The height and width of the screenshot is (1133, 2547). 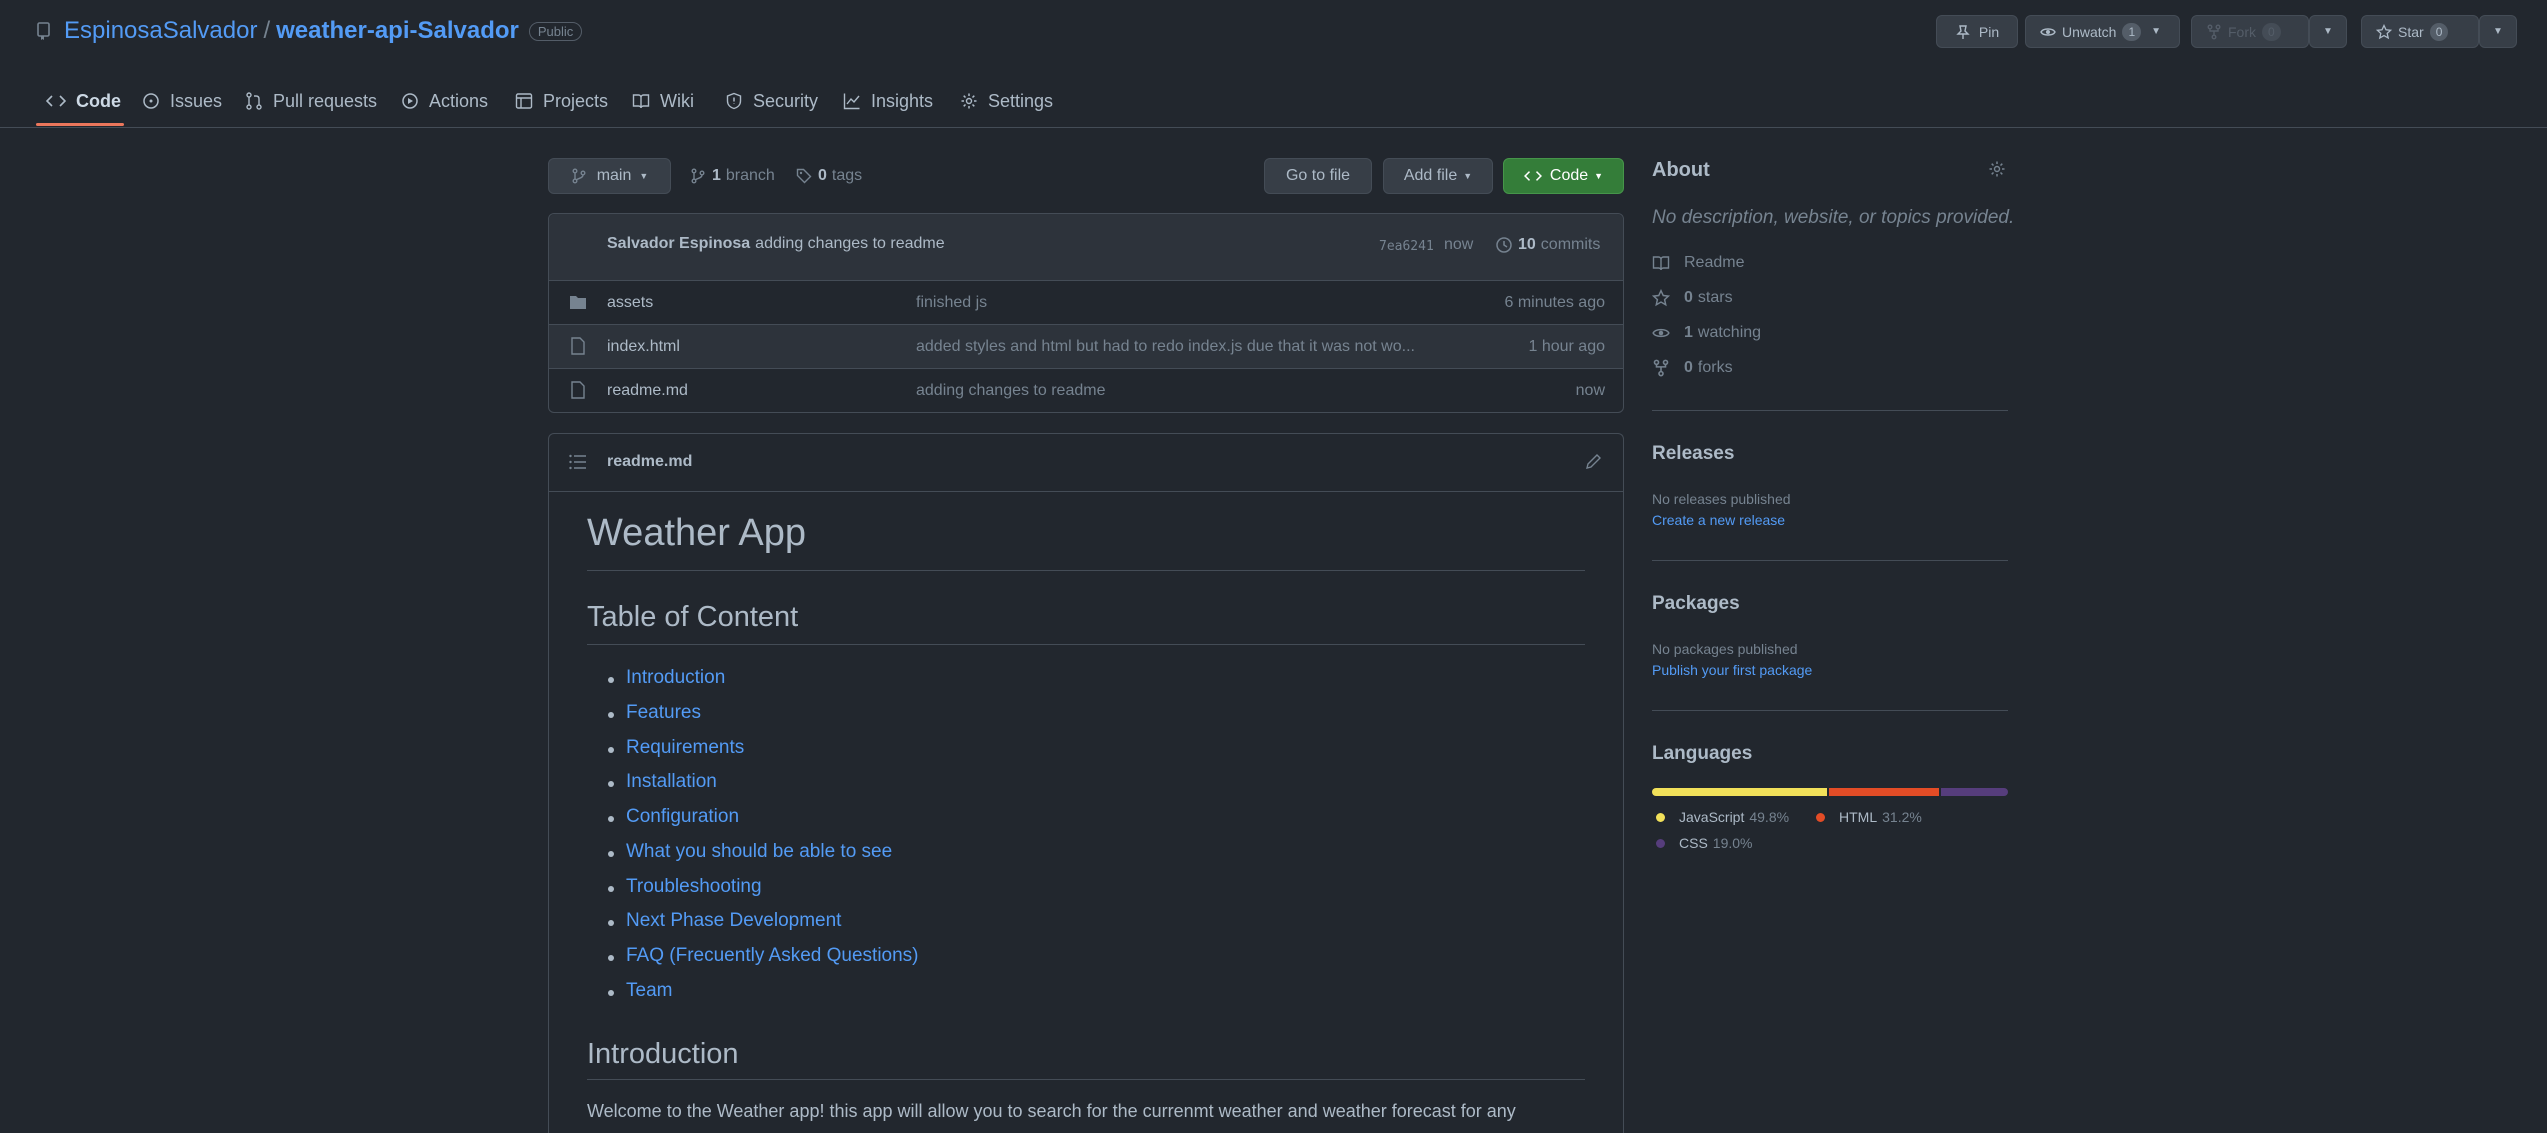 What do you see at coordinates (750, 175) in the screenshot?
I see `branch-label: branch` at bounding box center [750, 175].